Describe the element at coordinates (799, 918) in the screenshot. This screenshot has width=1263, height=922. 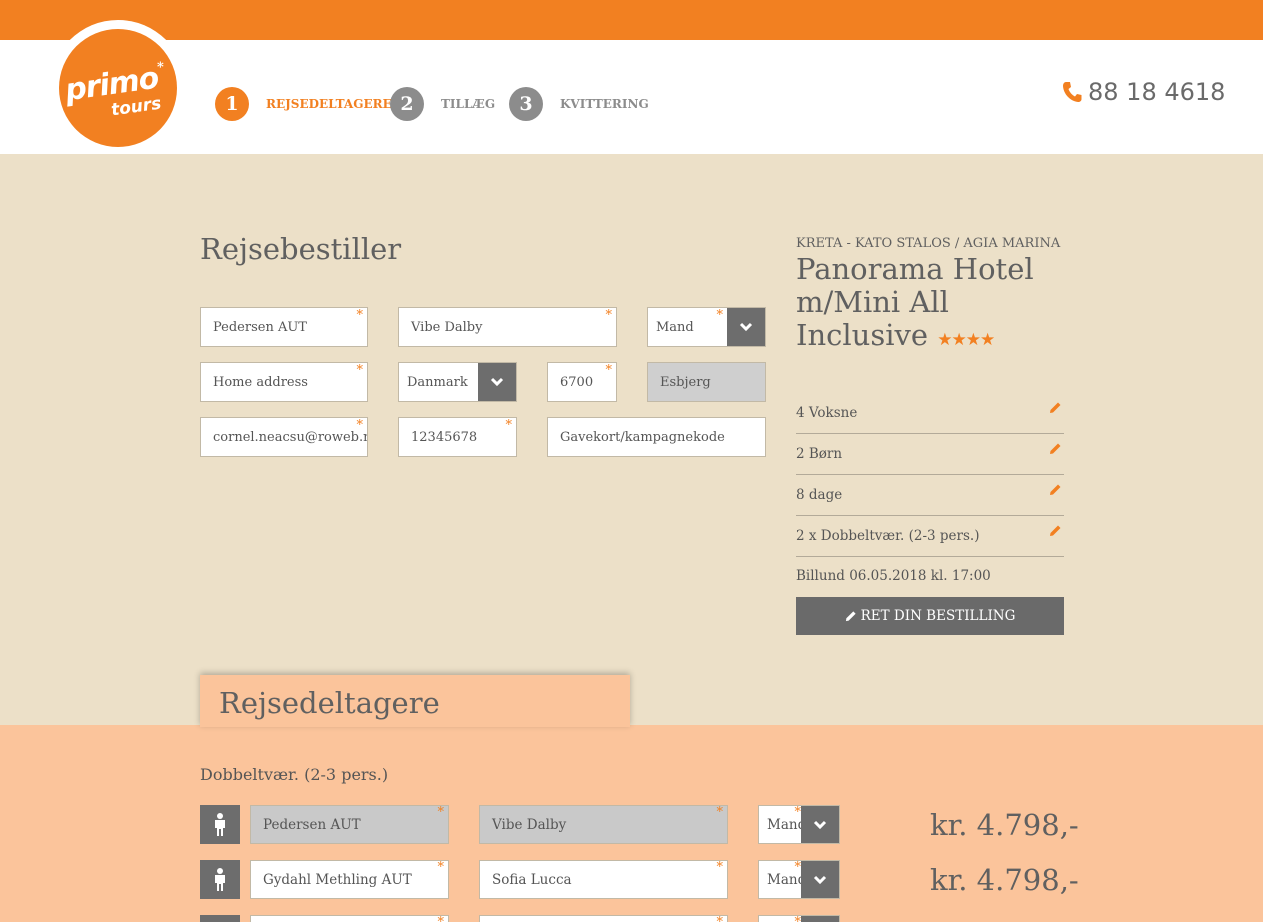
I see `participant-gender-select: *` at that location.